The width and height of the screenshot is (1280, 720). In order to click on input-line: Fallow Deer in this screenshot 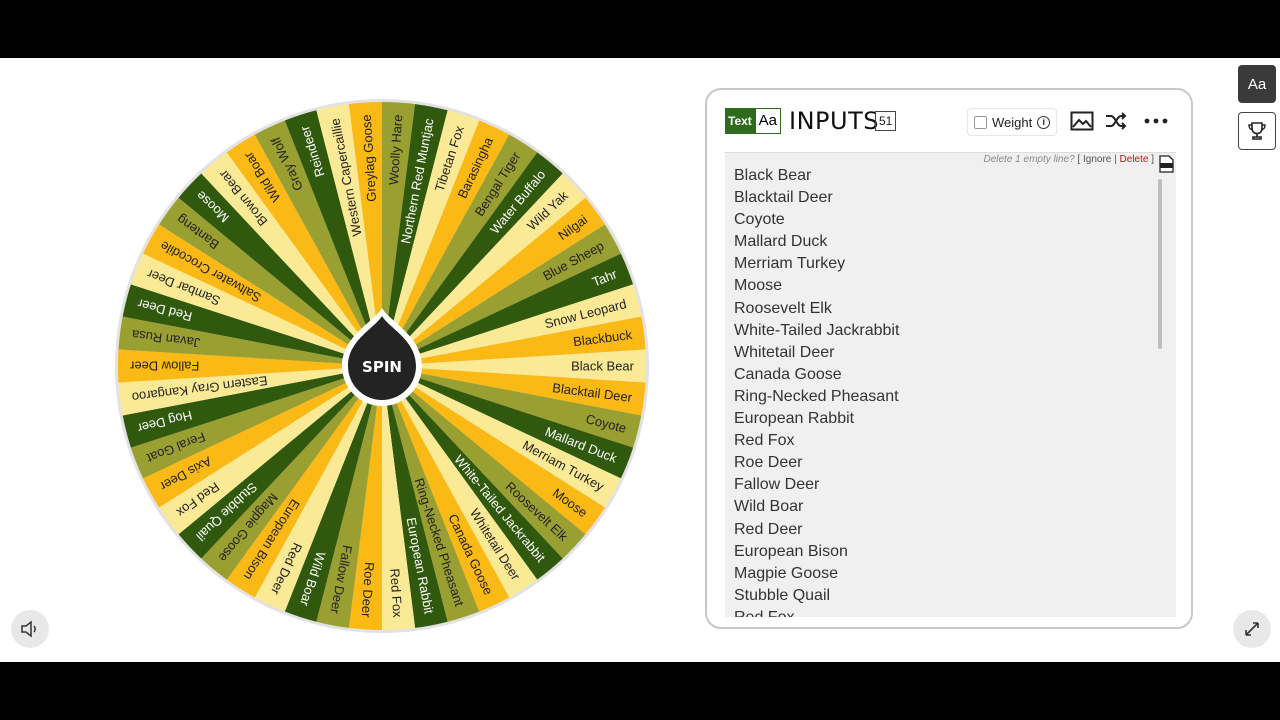, I will do `click(816, 485)`.